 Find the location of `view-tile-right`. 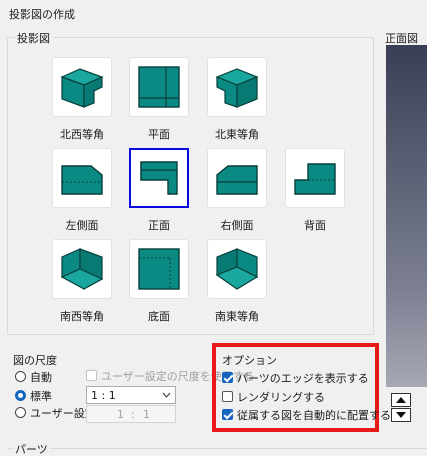

view-tile-right is located at coordinates (237, 178).